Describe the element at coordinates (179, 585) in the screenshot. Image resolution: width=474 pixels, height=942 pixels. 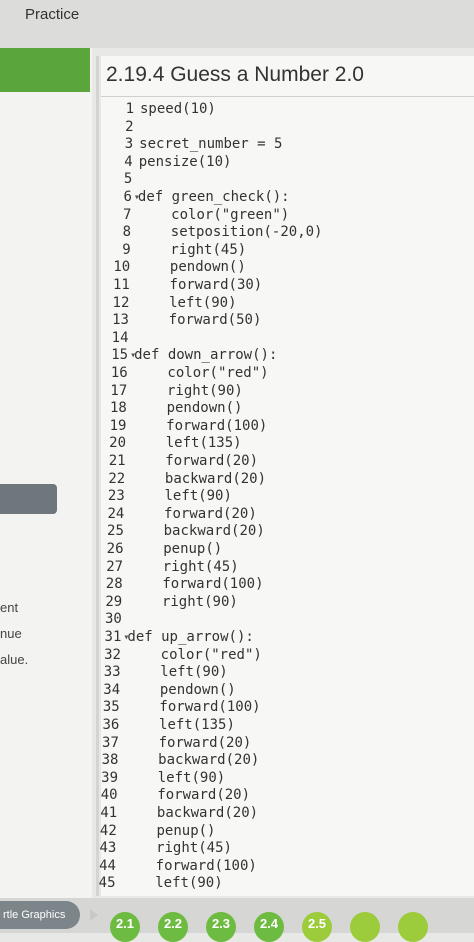
I see `code-line: 28 forward(100)` at that location.